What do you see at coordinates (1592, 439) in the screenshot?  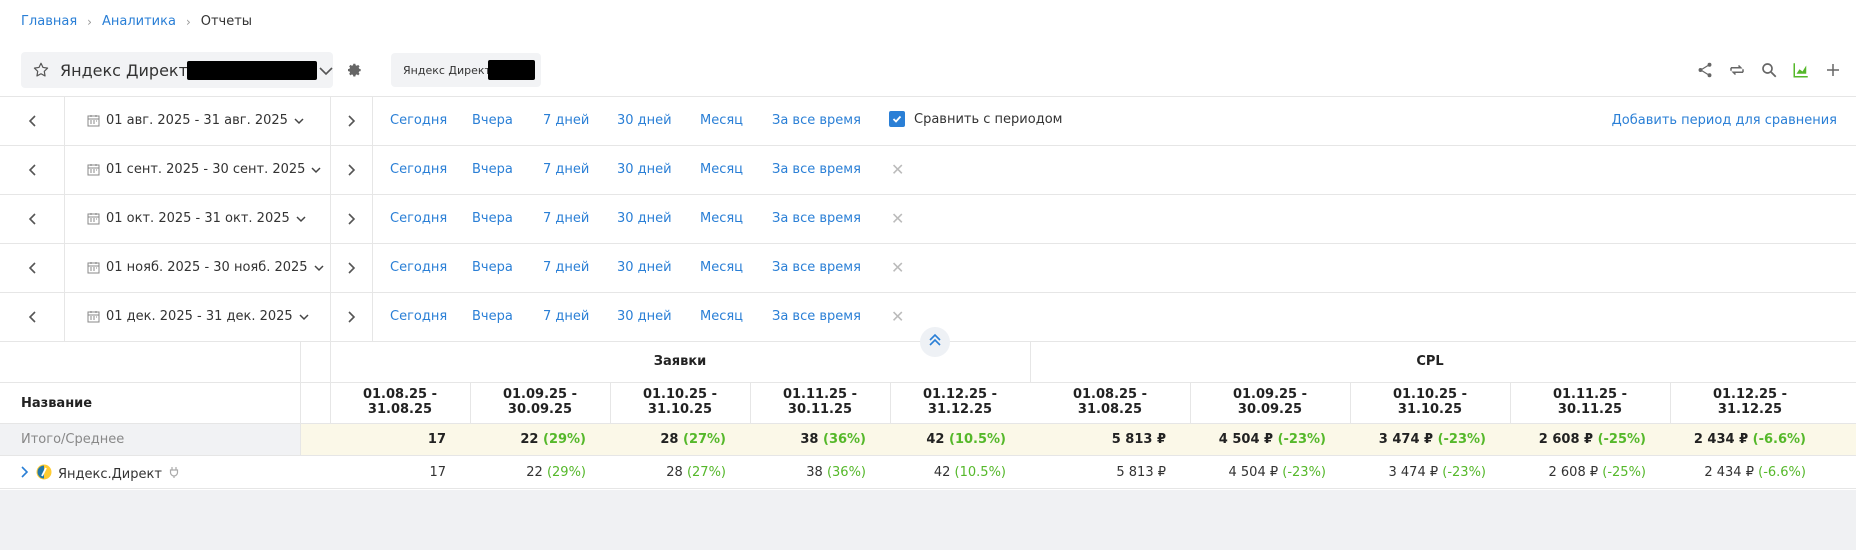 I see `total-cell: 2 608 ₽ (-25%)` at bounding box center [1592, 439].